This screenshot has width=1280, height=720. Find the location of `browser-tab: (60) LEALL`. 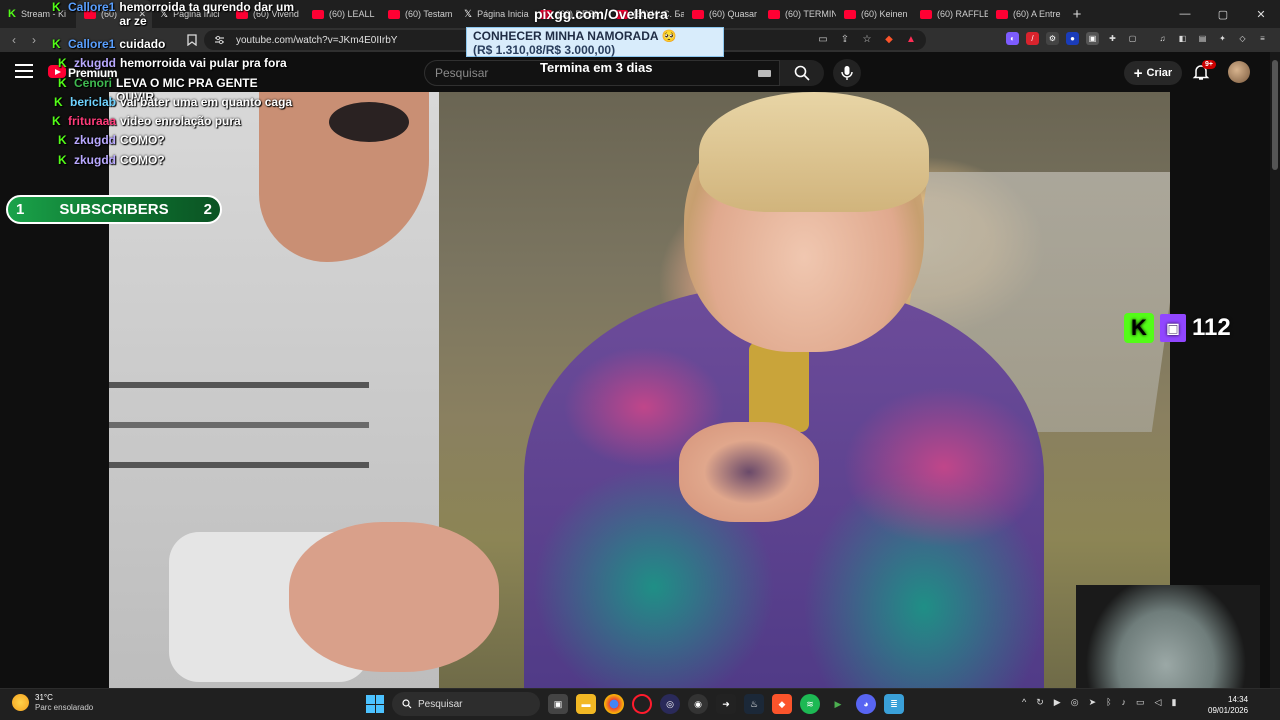

browser-tab: (60) LEALL is located at coordinates (342, 14).